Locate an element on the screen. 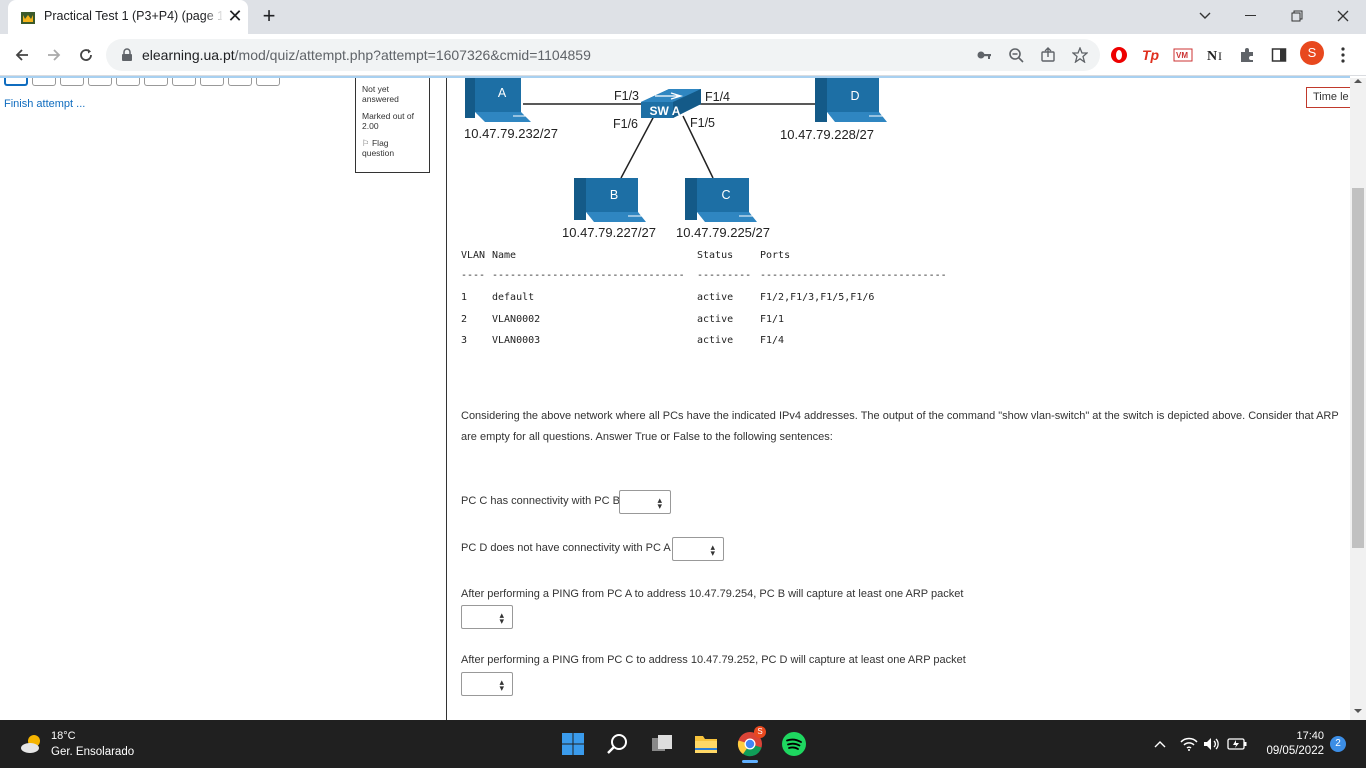 This screenshot has height=768, width=1366. bookmark-star-icon is located at coordinates (1080, 55).